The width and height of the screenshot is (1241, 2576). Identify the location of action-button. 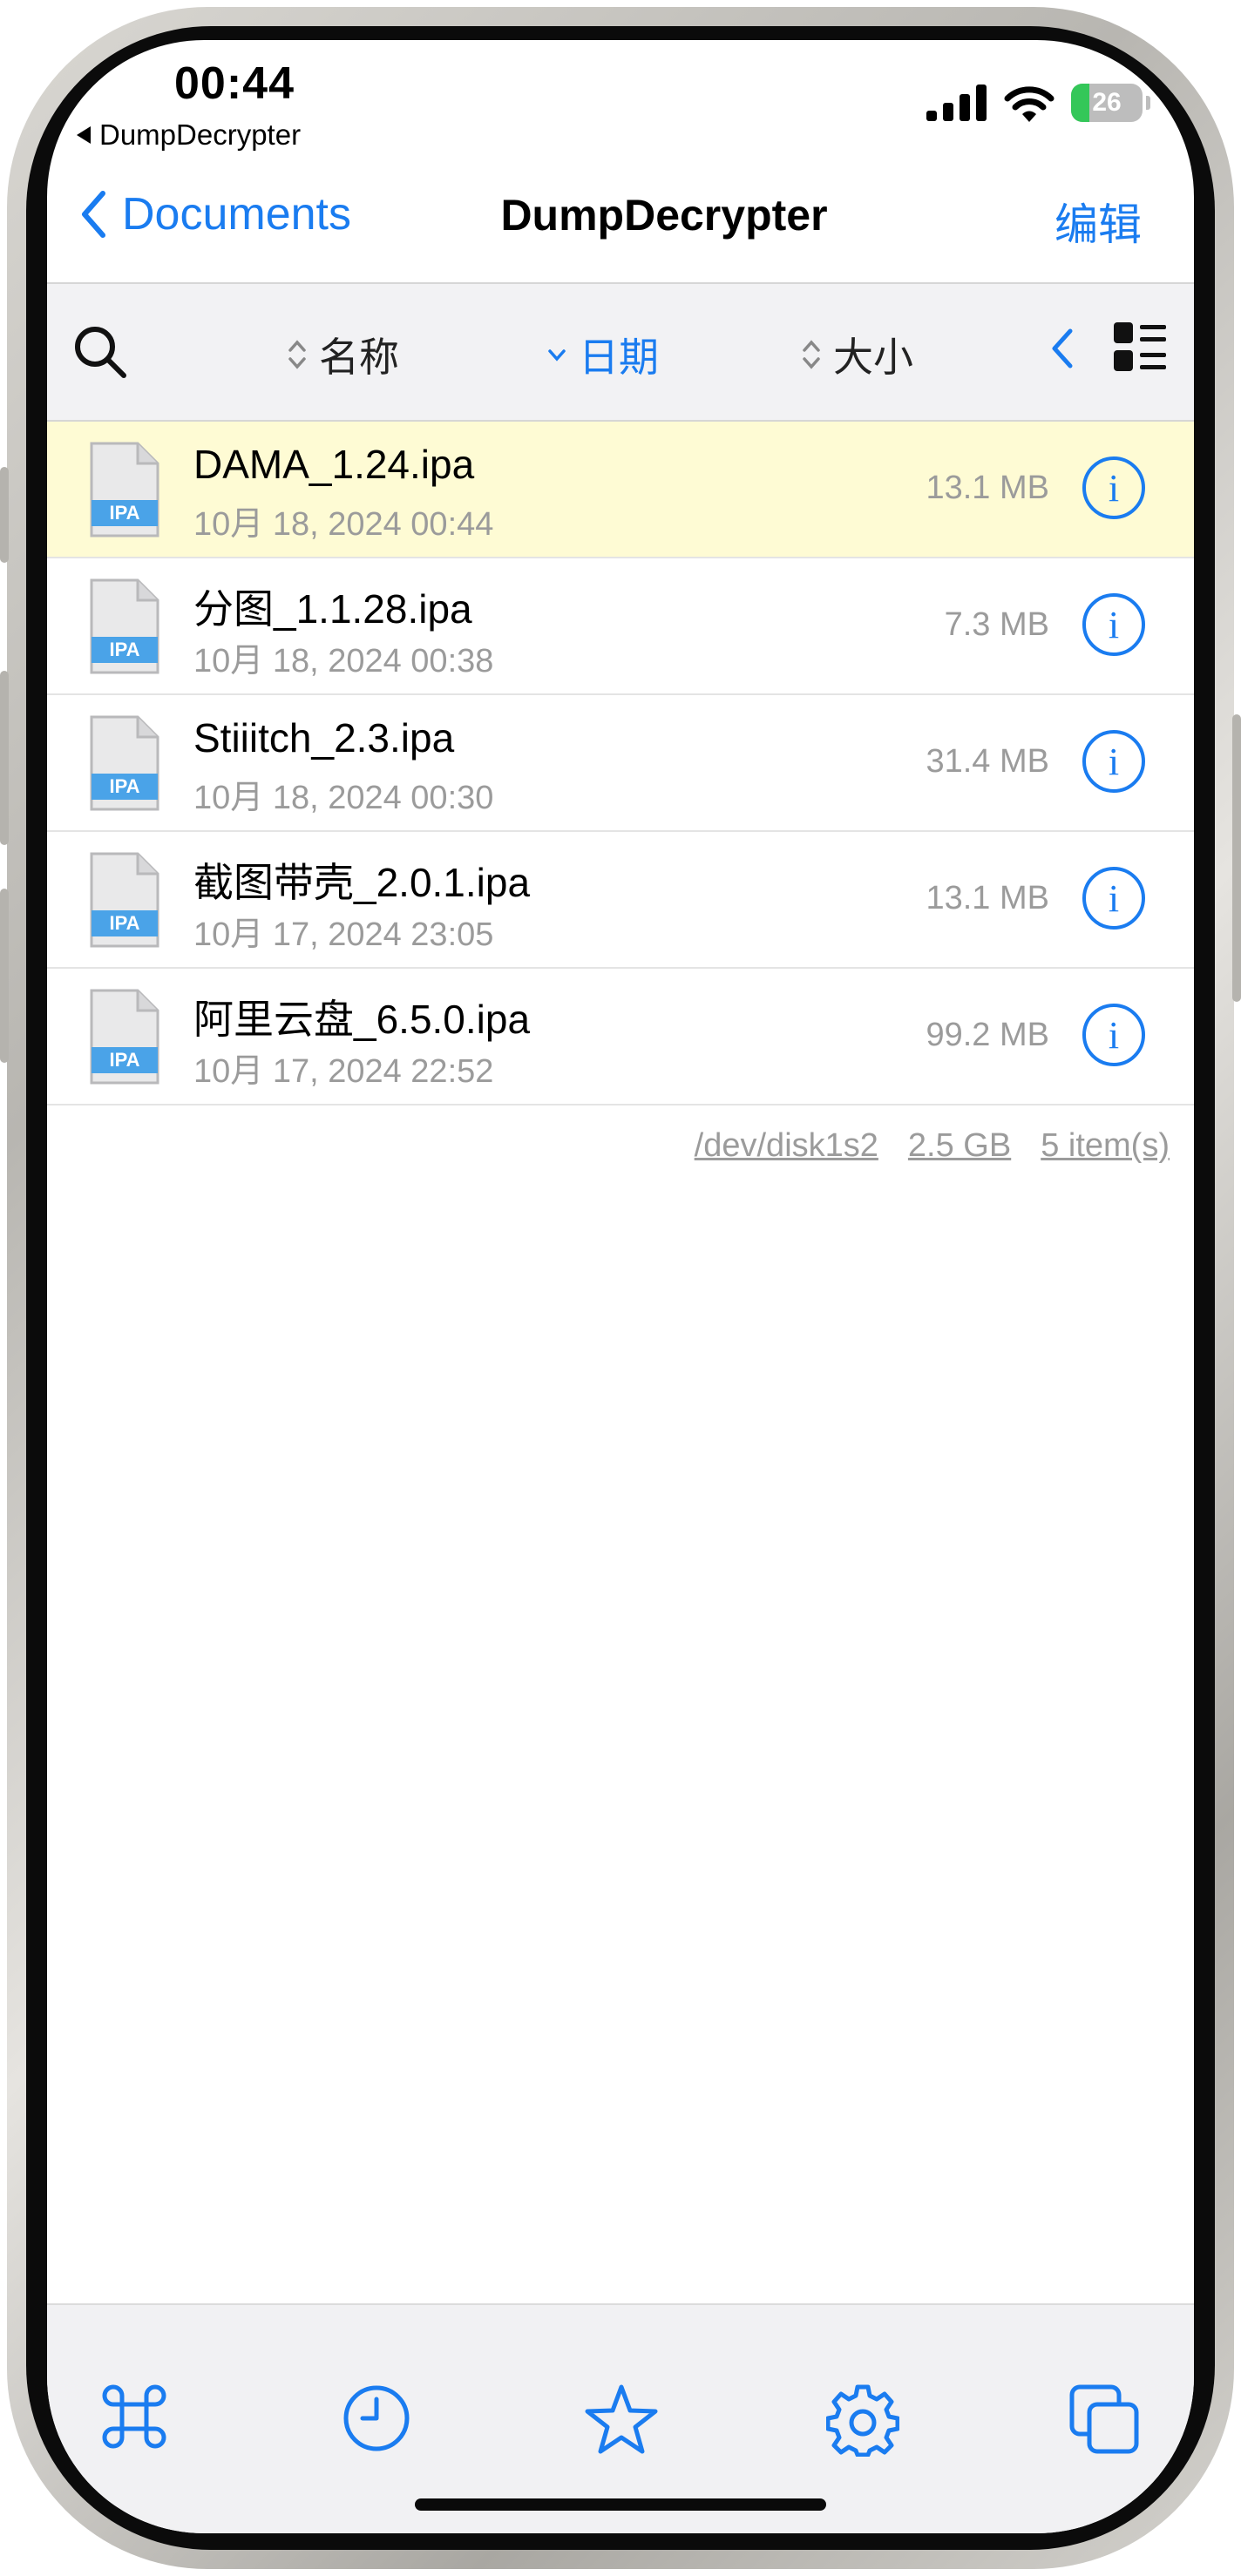
(4, 515).